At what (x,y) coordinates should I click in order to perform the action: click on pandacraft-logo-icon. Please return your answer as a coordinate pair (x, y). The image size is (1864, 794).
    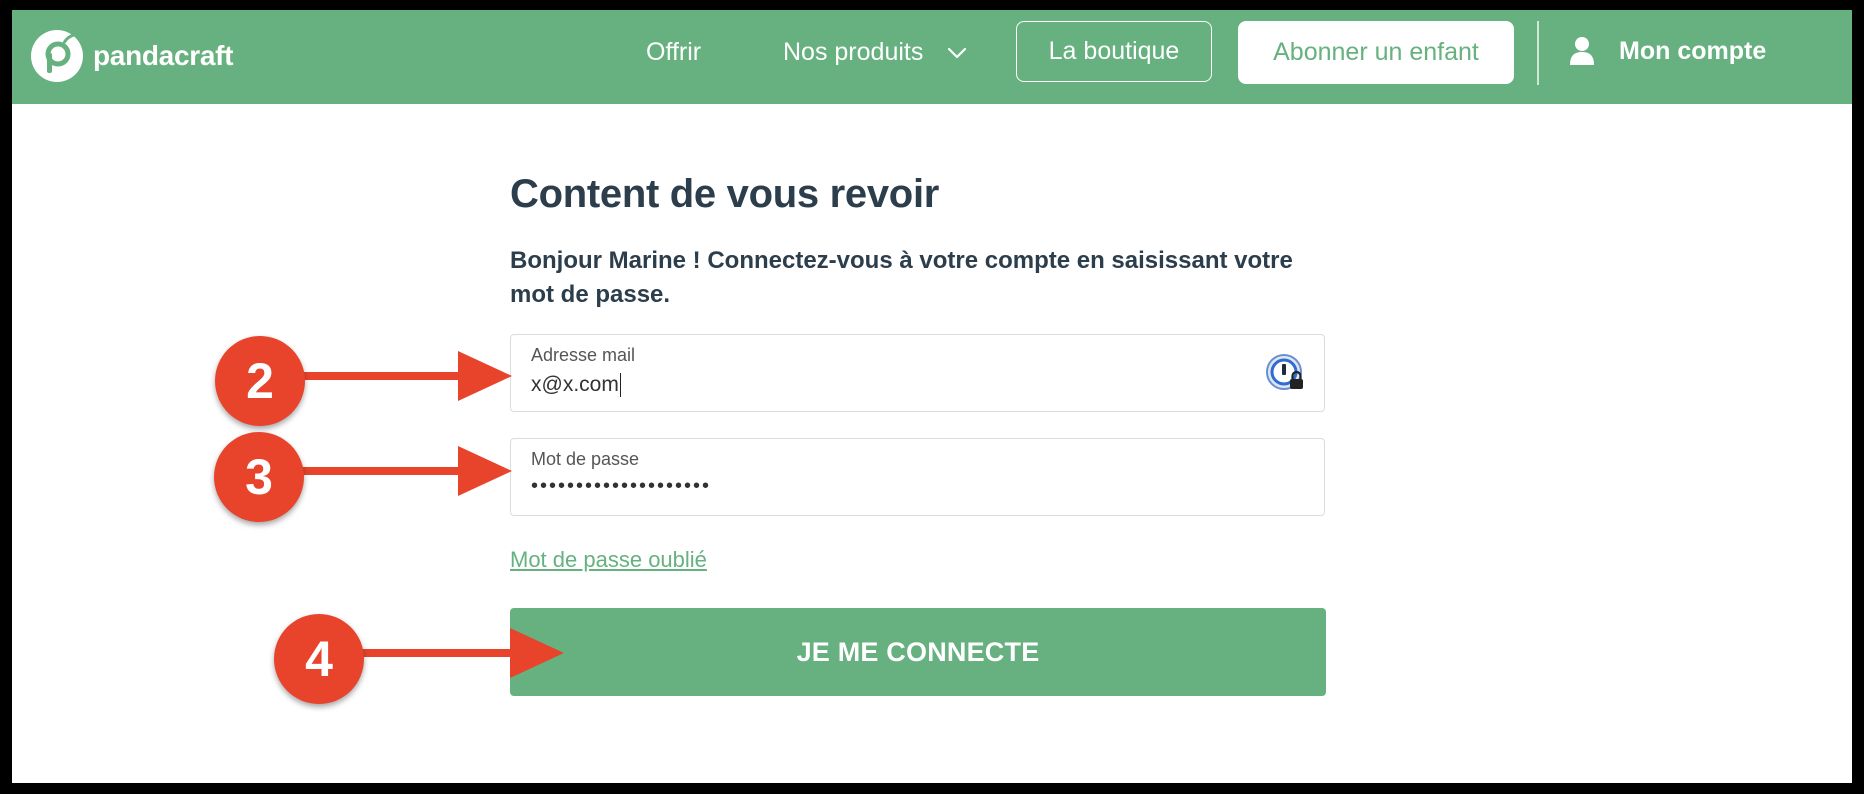
    Looking at the image, I should click on (57, 56).